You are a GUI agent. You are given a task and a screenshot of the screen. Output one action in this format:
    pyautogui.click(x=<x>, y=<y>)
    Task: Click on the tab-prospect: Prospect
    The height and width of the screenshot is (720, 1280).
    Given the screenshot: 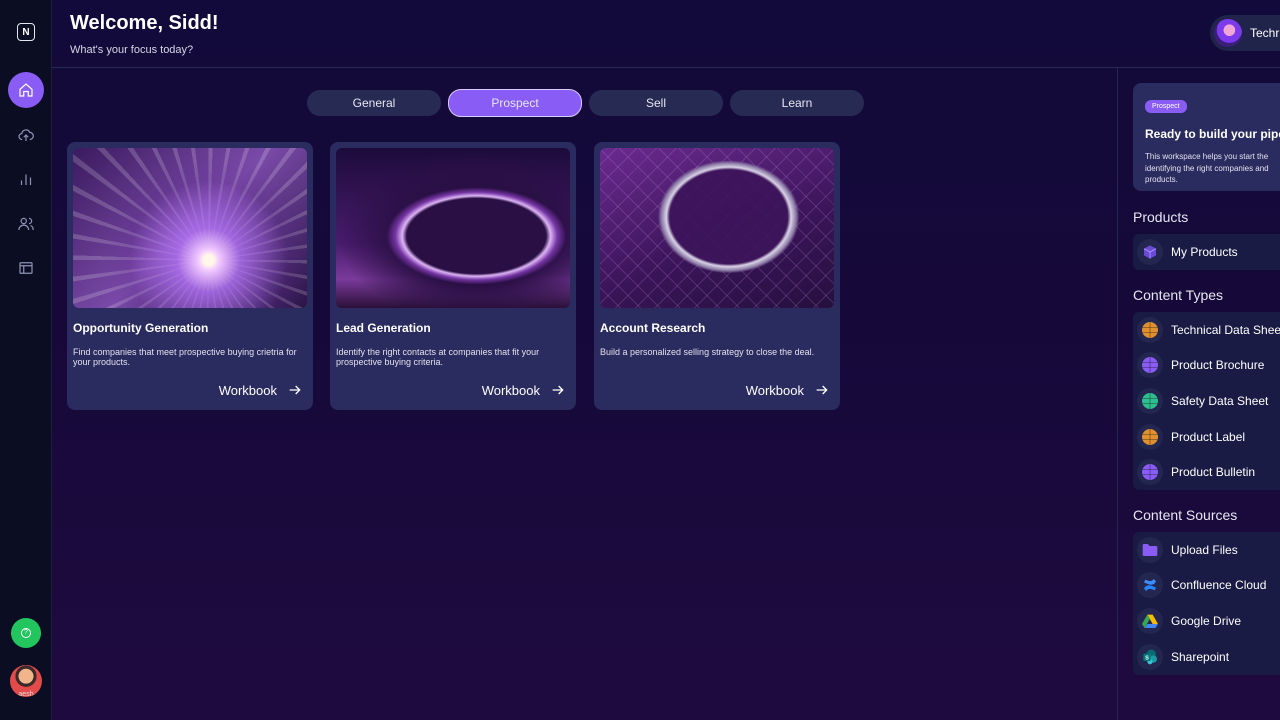 What is the action you would take?
    pyautogui.click(x=515, y=103)
    